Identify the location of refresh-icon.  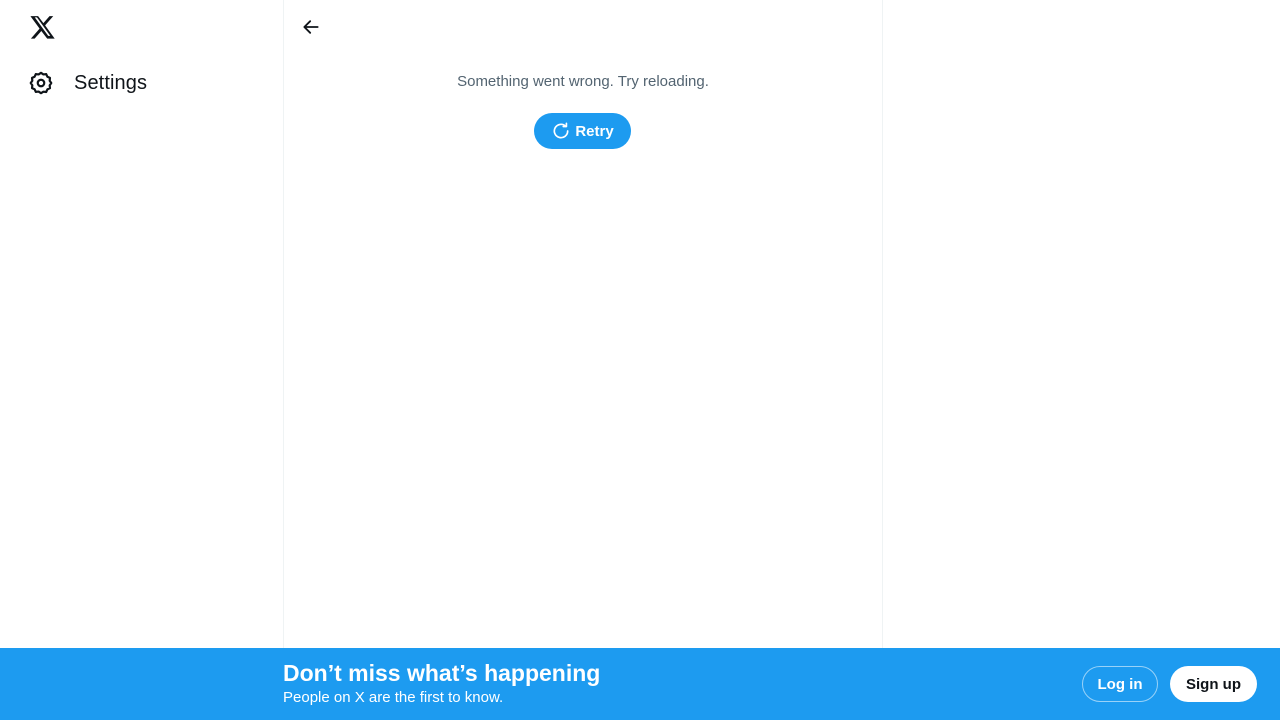
(561, 130).